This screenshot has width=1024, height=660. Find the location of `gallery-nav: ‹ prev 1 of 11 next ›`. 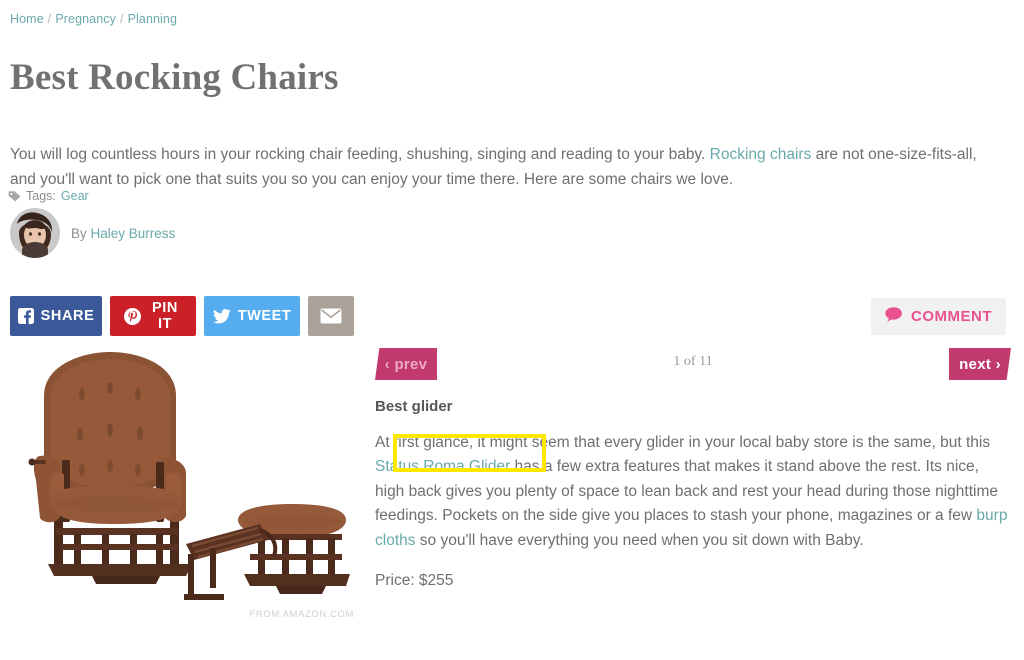

gallery-nav: ‹ prev 1 of 11 next › is located at coordinates (693, 368).